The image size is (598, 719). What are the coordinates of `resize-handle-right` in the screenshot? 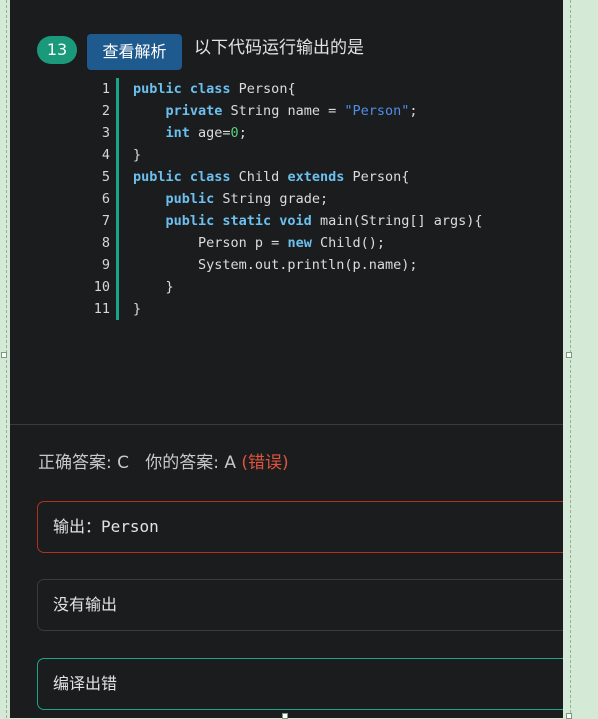 It's located at (569, 355).